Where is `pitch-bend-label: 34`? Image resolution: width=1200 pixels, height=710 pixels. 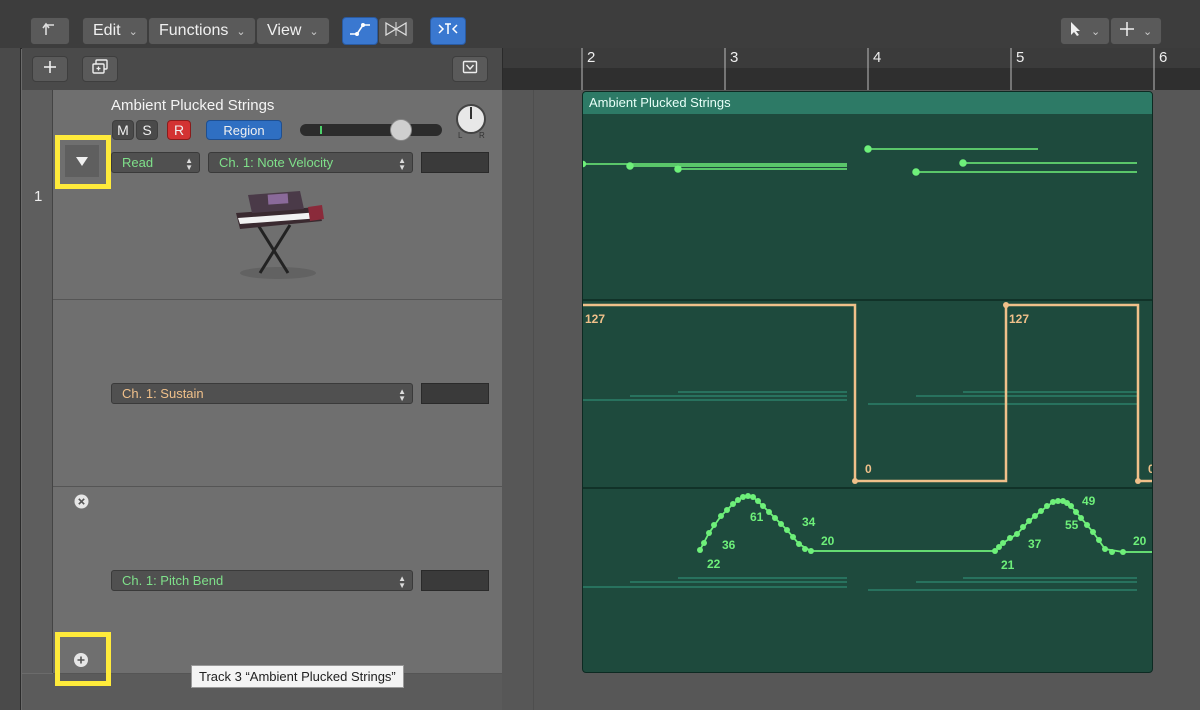
pitch-bend-label: 34 is located at coordinates (809, 522).